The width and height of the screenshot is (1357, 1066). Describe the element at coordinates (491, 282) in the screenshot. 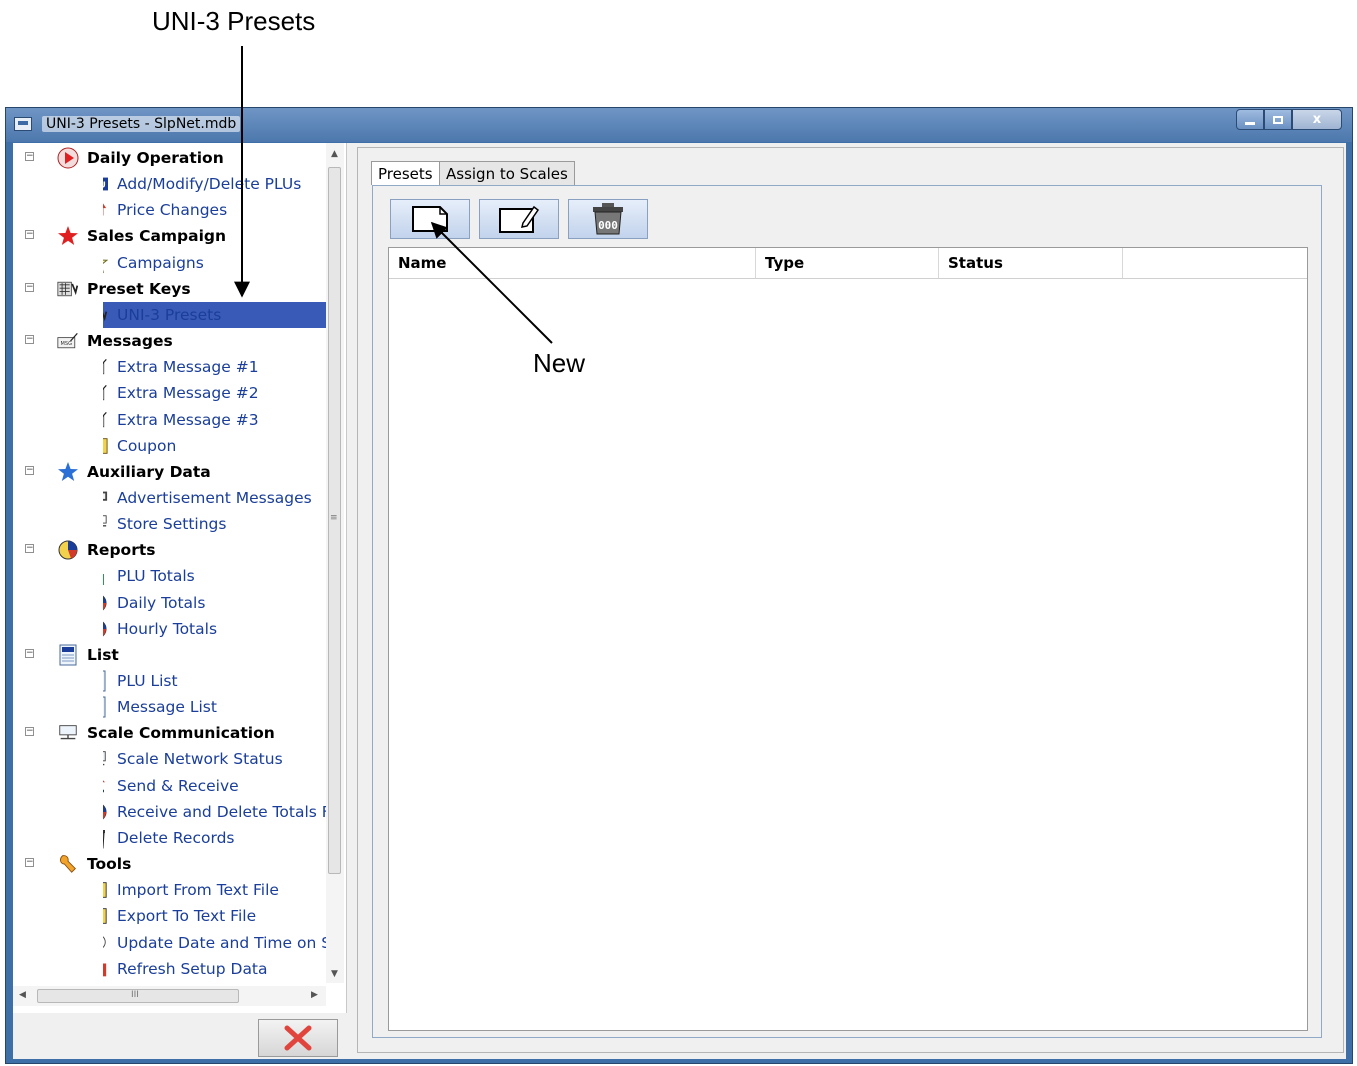

I see `arrow-to-new-button` at that location.